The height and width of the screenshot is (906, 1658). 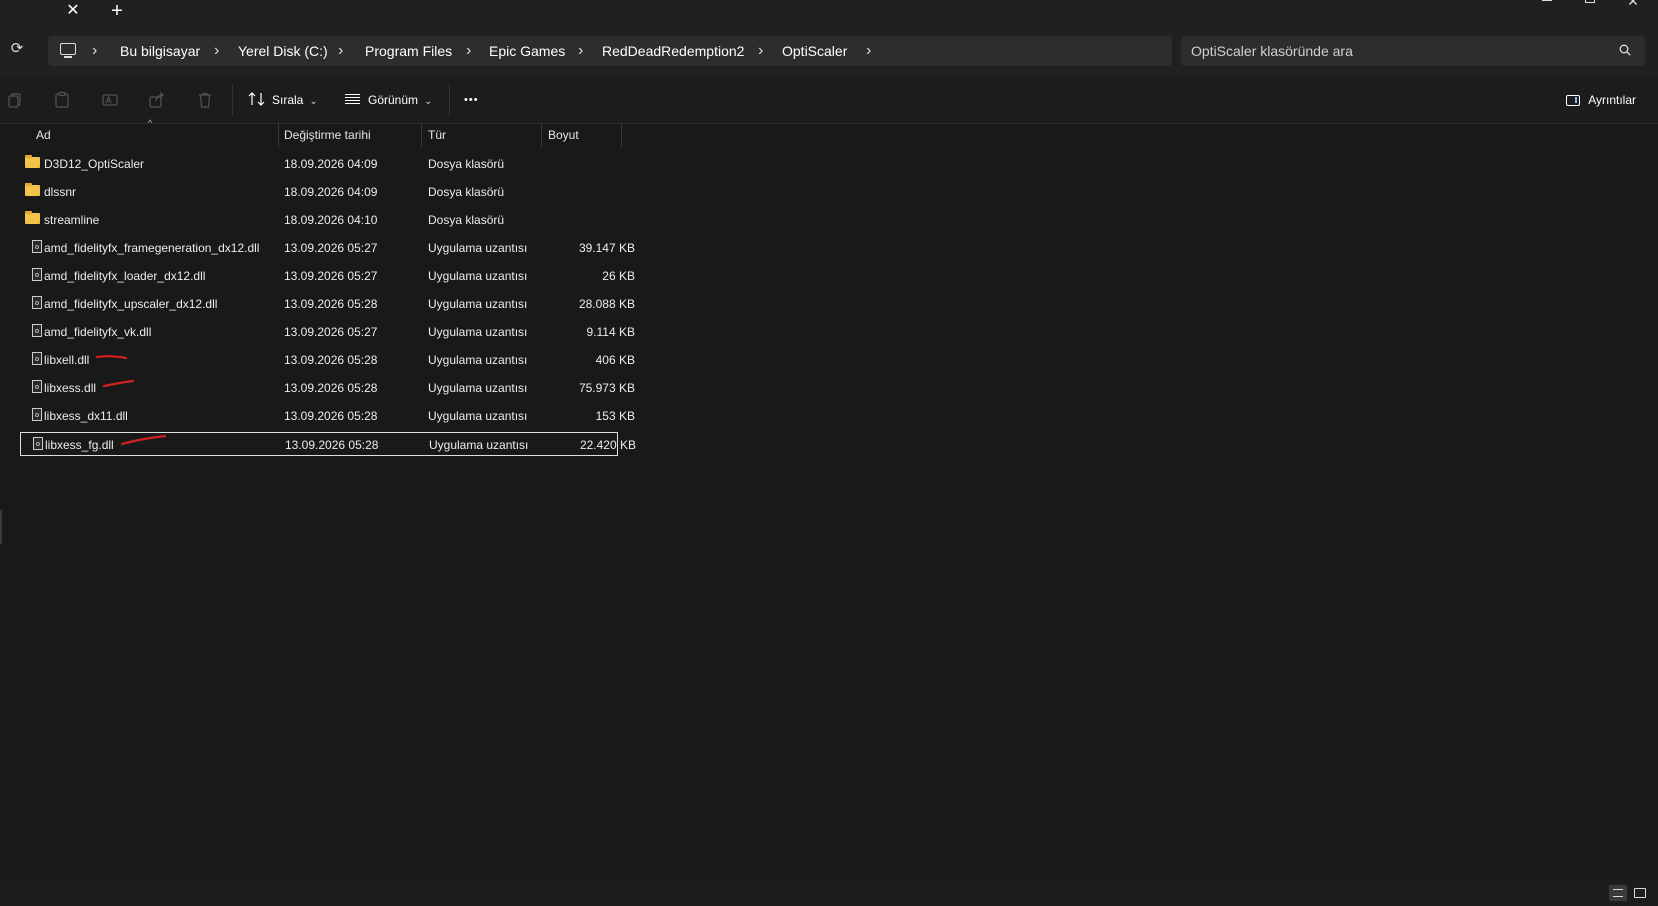 What do you see at coordinates (205, 100) in the screenshot?
I see `delete-icon` at bounding box center [205, 100].